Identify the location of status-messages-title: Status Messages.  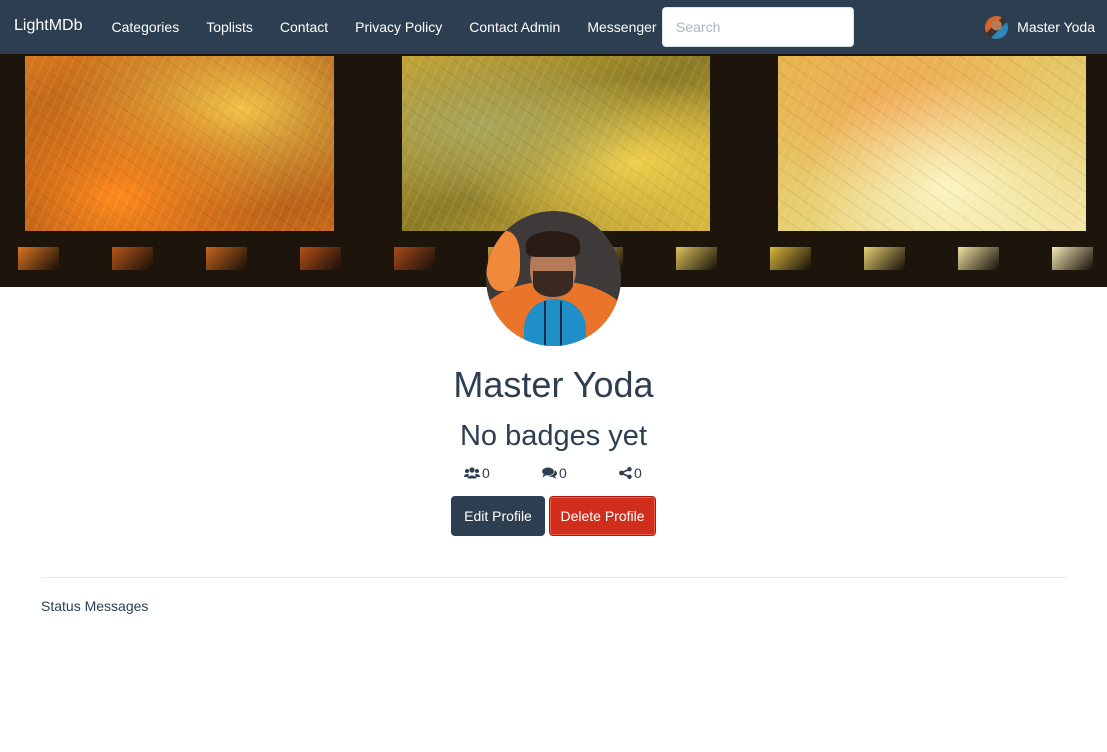
(95, 606).